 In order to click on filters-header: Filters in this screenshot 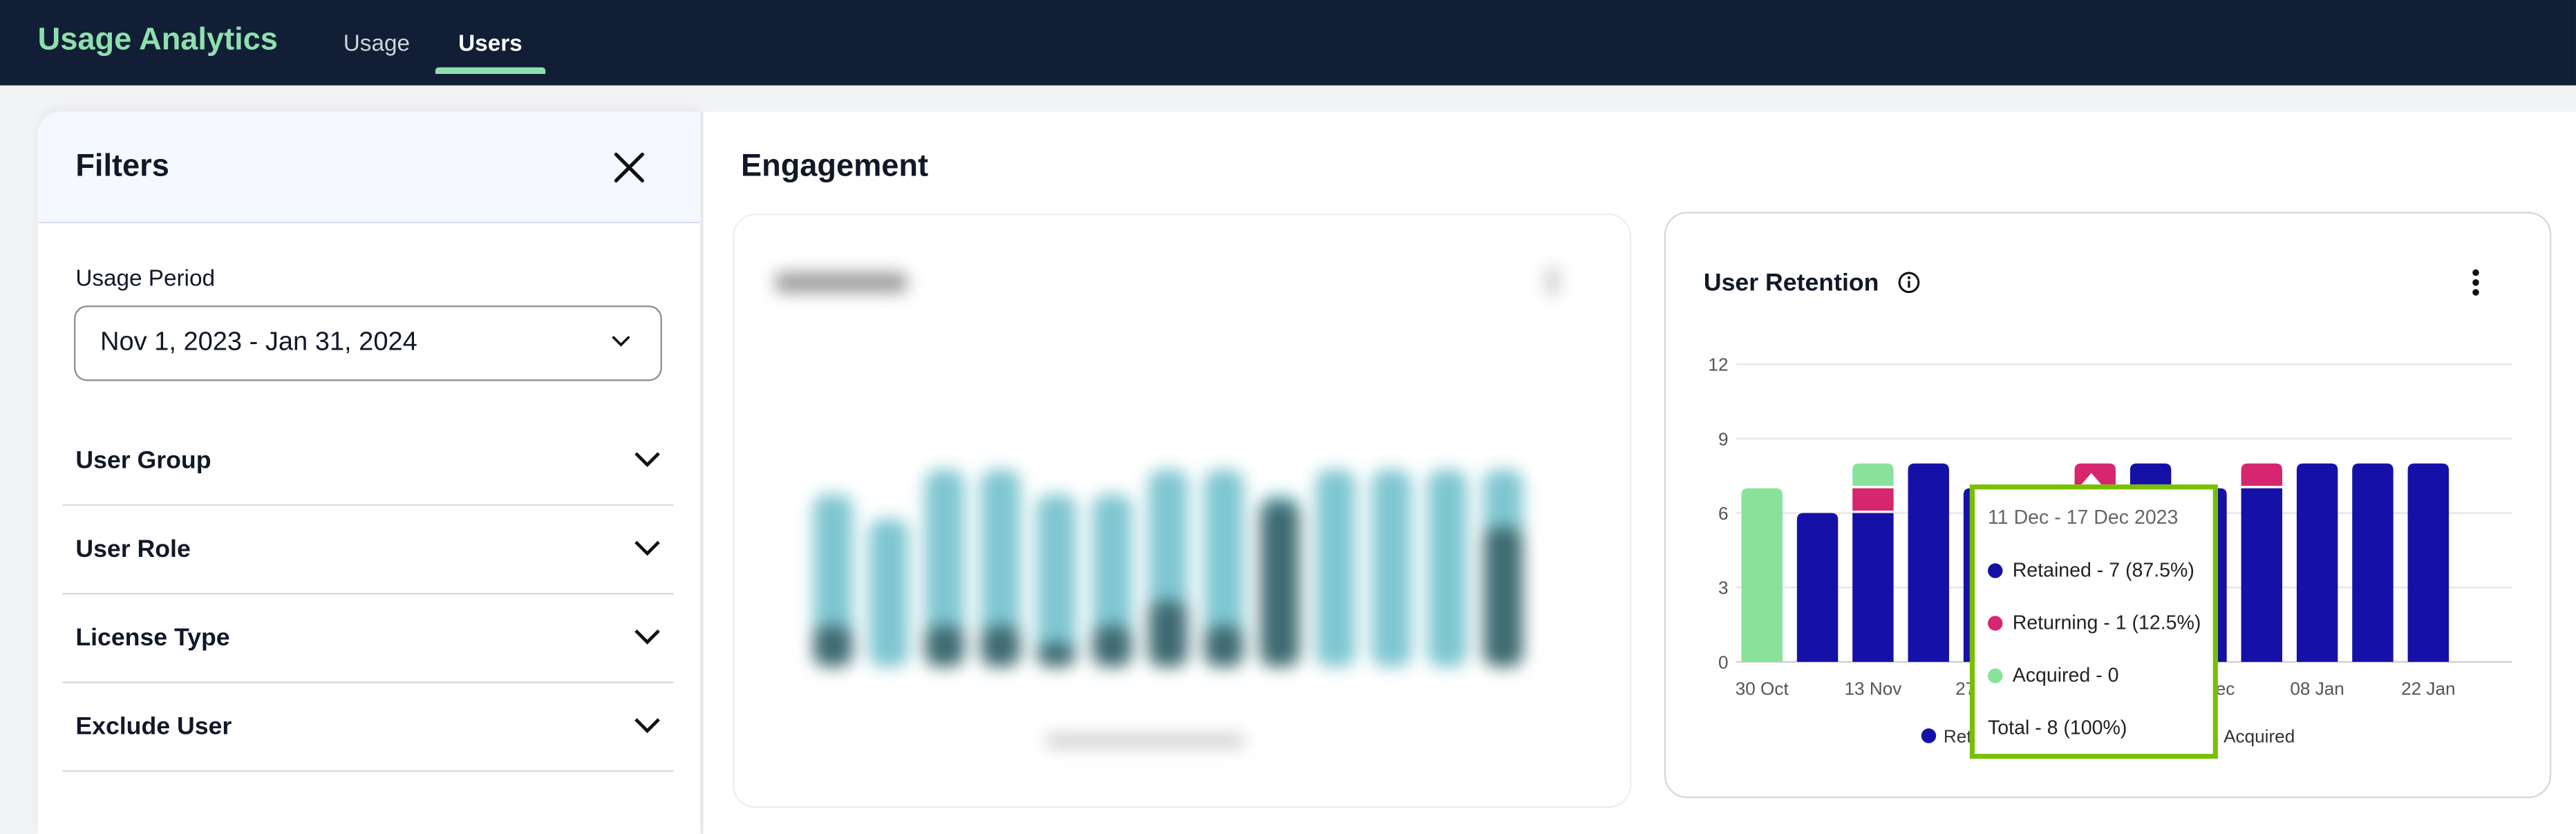, I will do `click(368, 167)`.